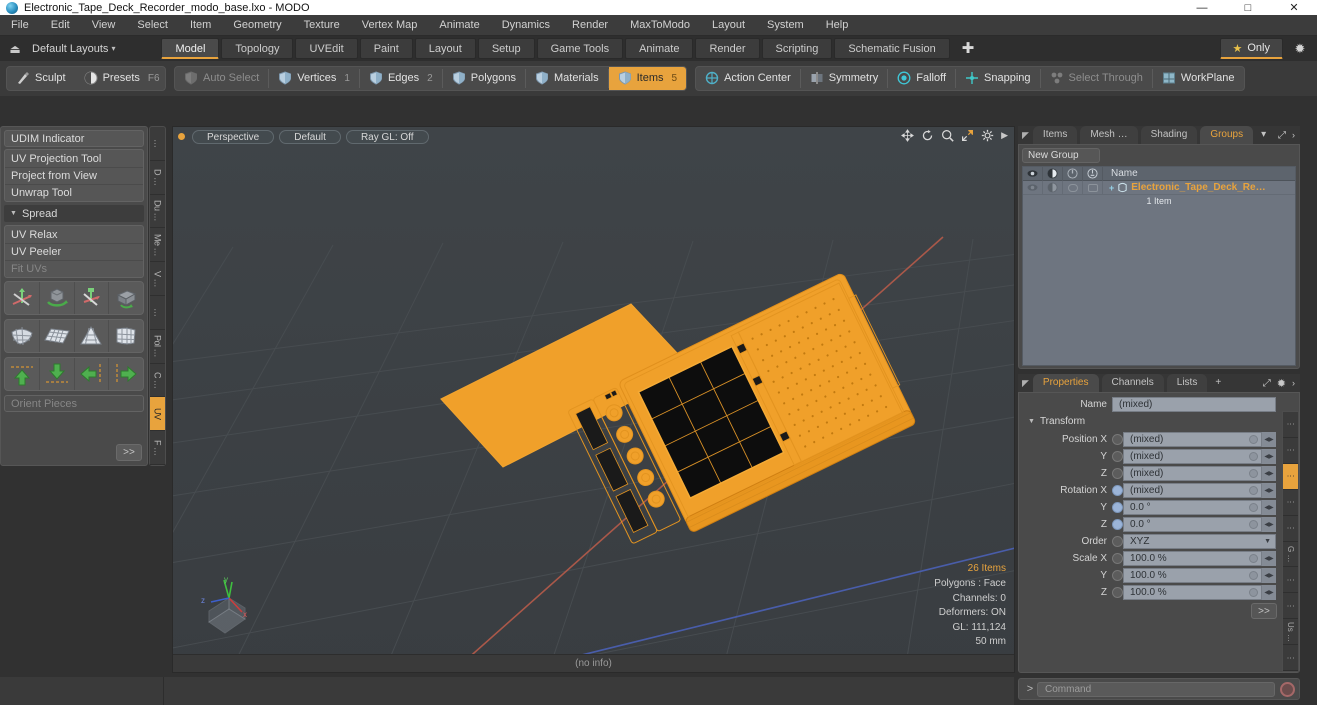 This screenshot has height=705, width=1317. I want to click on properties-tab-lists: Lists, so click(1187, 383).